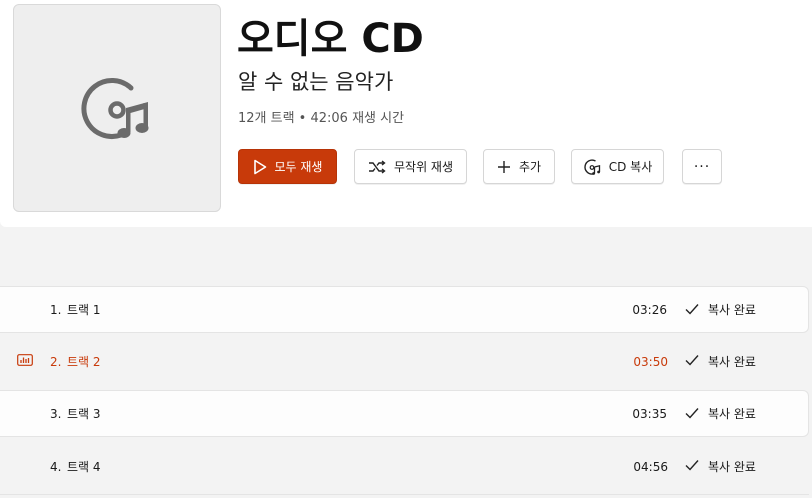  I want to click on rip-cd-button: CD 복사, so click(617, 166).